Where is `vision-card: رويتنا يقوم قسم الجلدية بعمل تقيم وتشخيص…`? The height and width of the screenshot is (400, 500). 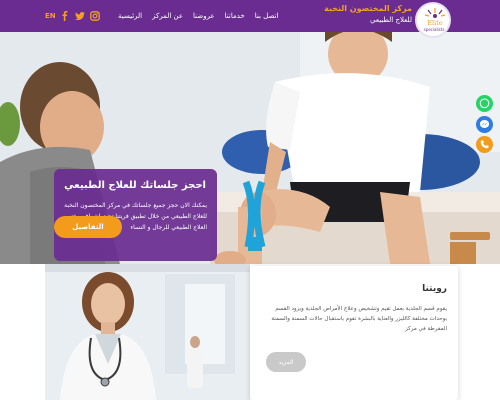 vision-card: رويتنا يقوم قسم الجلدية بعمل تقيم وتشخيص… is located at coordinates (354, 333).